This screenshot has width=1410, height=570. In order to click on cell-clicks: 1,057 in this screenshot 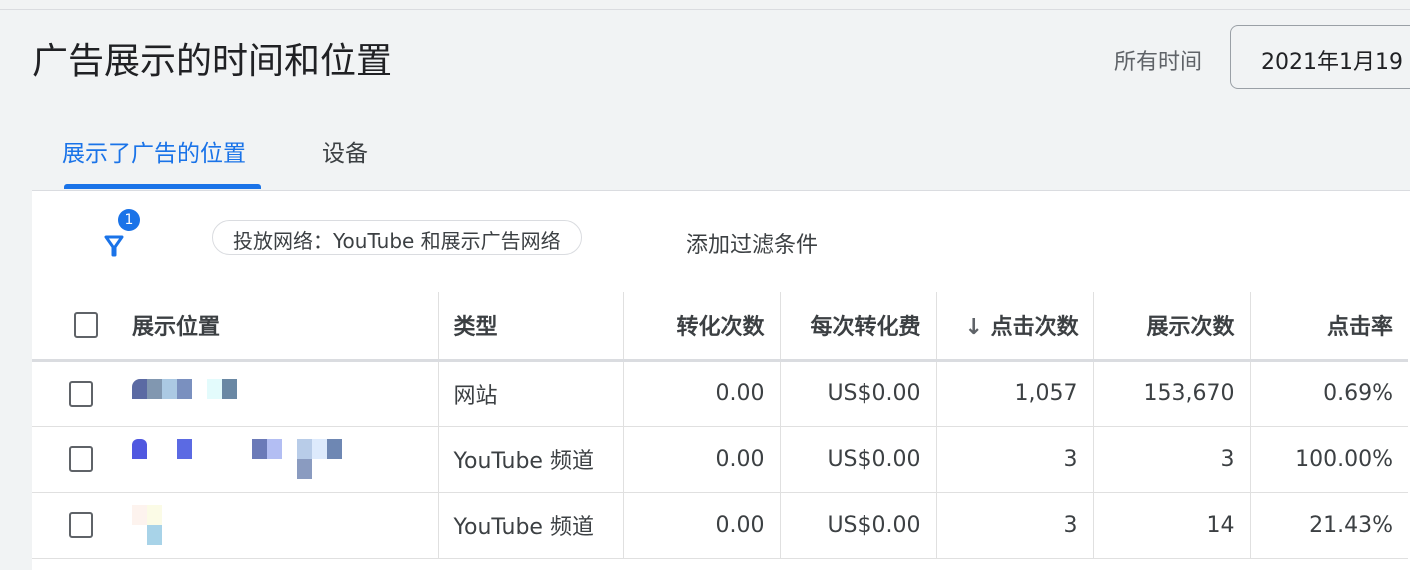, I will do `click(1014, 393)`.